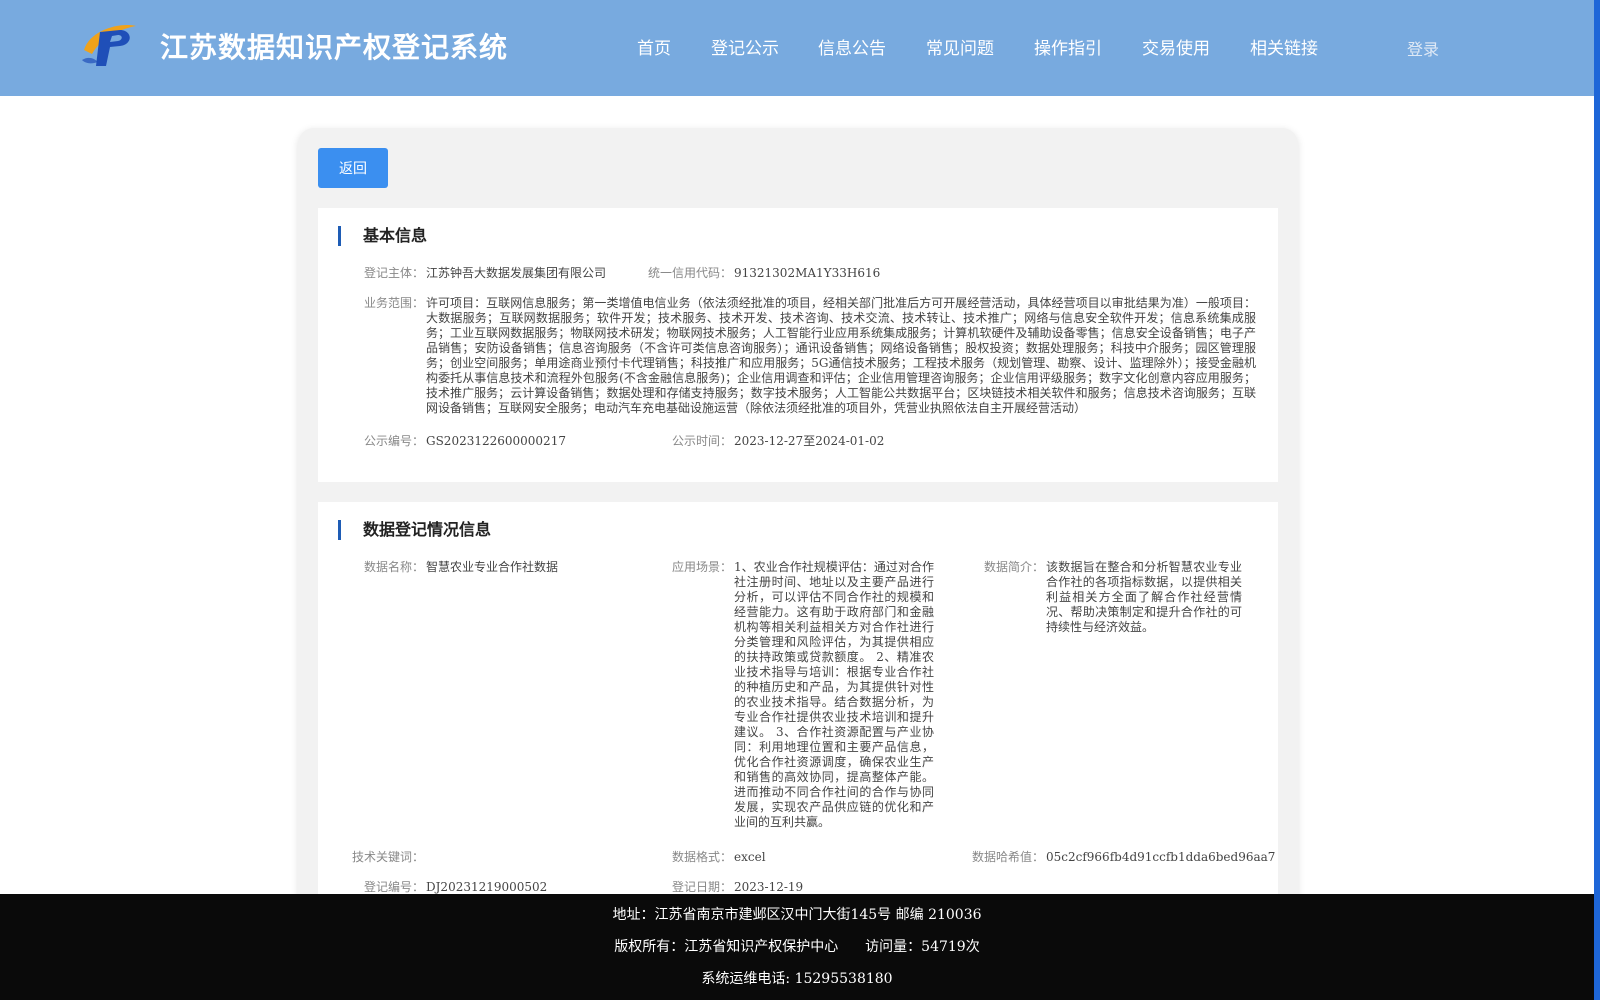  I want to click on intro-label: 数据简介：, so click(1013, 567).